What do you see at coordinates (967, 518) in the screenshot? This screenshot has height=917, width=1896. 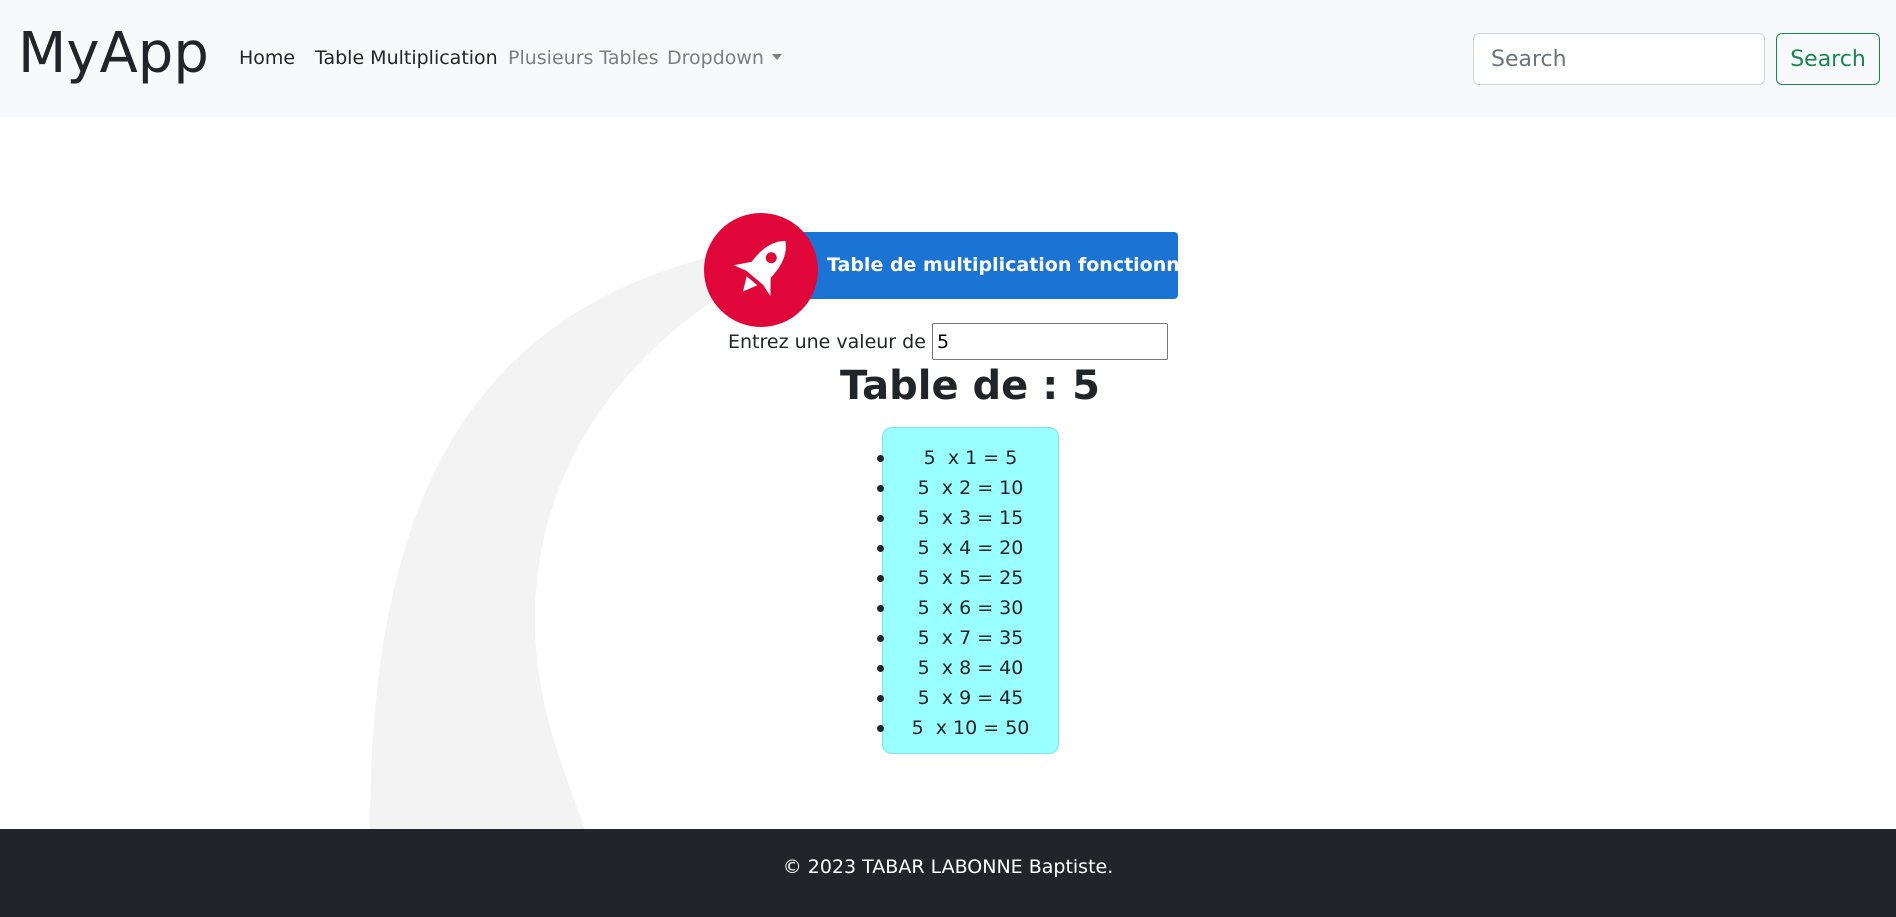 I see `table-row: 5 x 3 = 15` at bounding box center [967, 518].